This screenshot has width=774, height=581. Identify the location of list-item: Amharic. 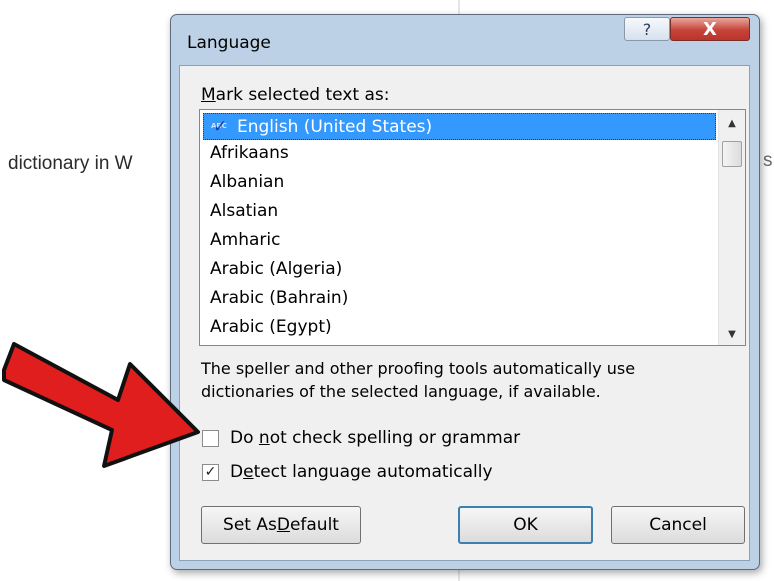
(459, 240).